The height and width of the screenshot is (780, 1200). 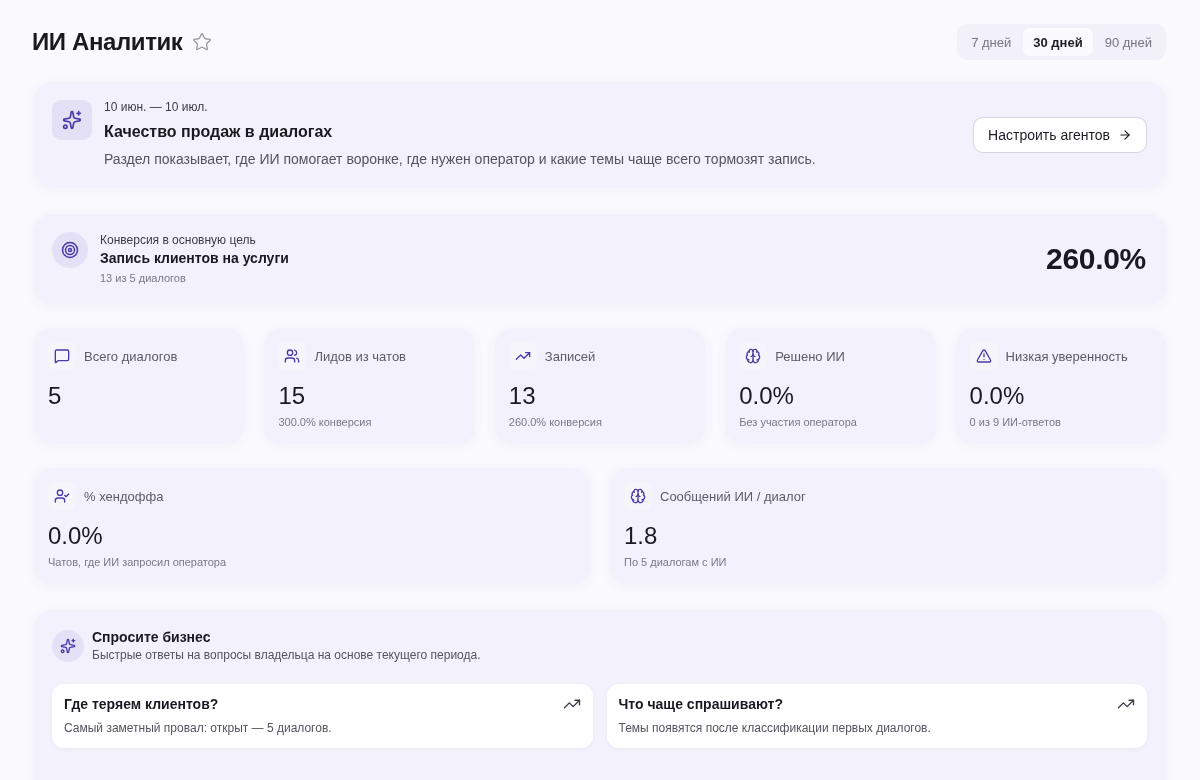 What do you see at coordinates (522, 356) in the screenshot?
I see `trending-up-icon` at bounding box center [522, 356].